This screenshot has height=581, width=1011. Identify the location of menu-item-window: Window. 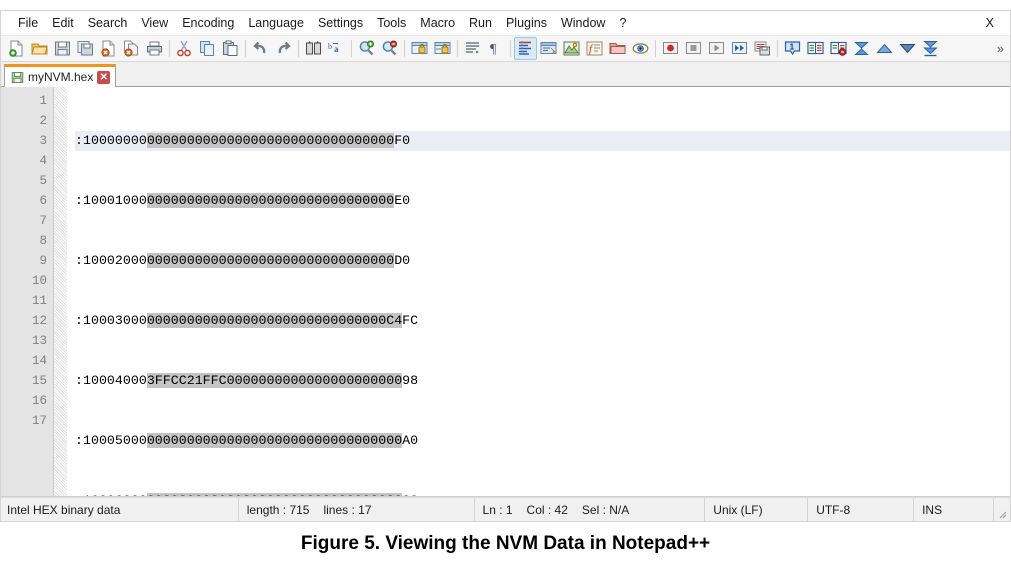
(583, 23).